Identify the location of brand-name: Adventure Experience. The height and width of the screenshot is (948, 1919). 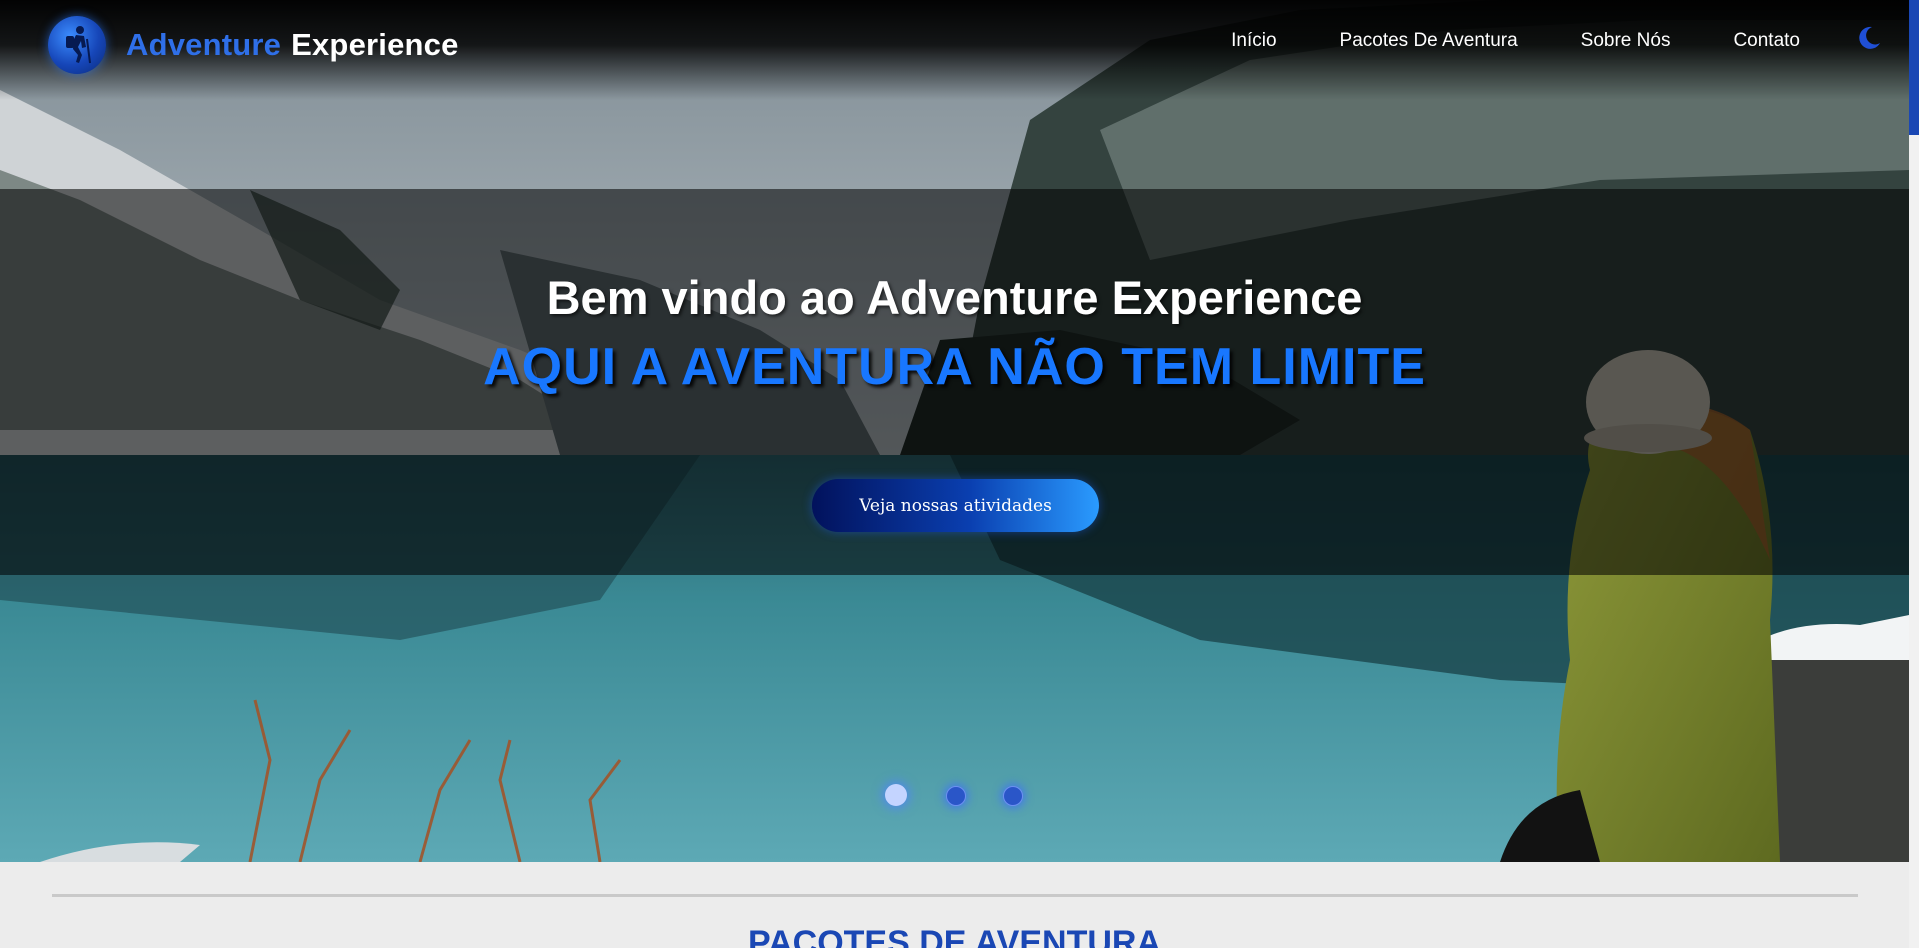
(292, 45).